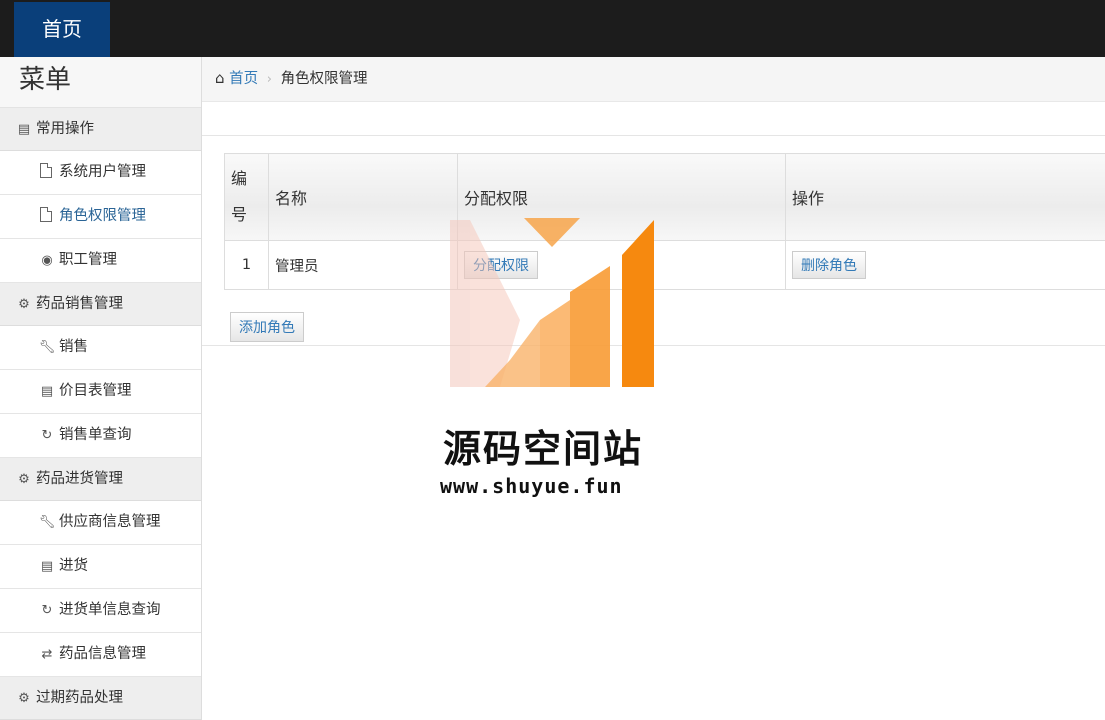  What do you see at coordinates (100, 82) in the screenshot?
I see `sidebar-title: 菜单` at bounding box center [100, 82].